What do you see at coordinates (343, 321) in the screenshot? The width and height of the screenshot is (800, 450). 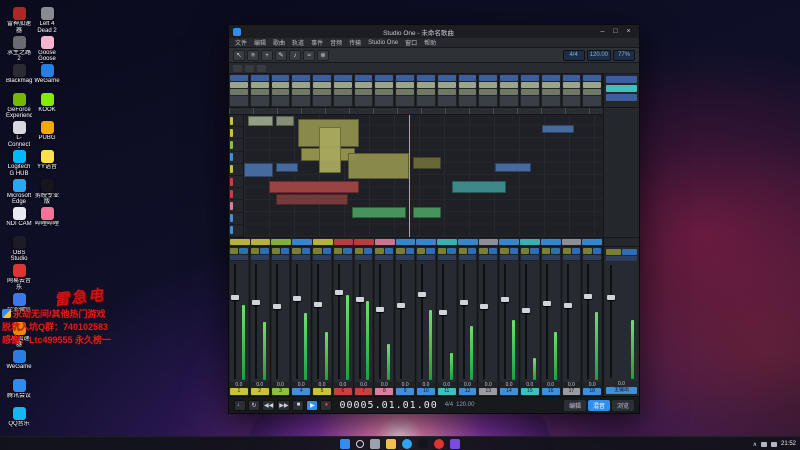 I see `mixer-channel-strip: 0.0 6` at bounding box center [343, 321].